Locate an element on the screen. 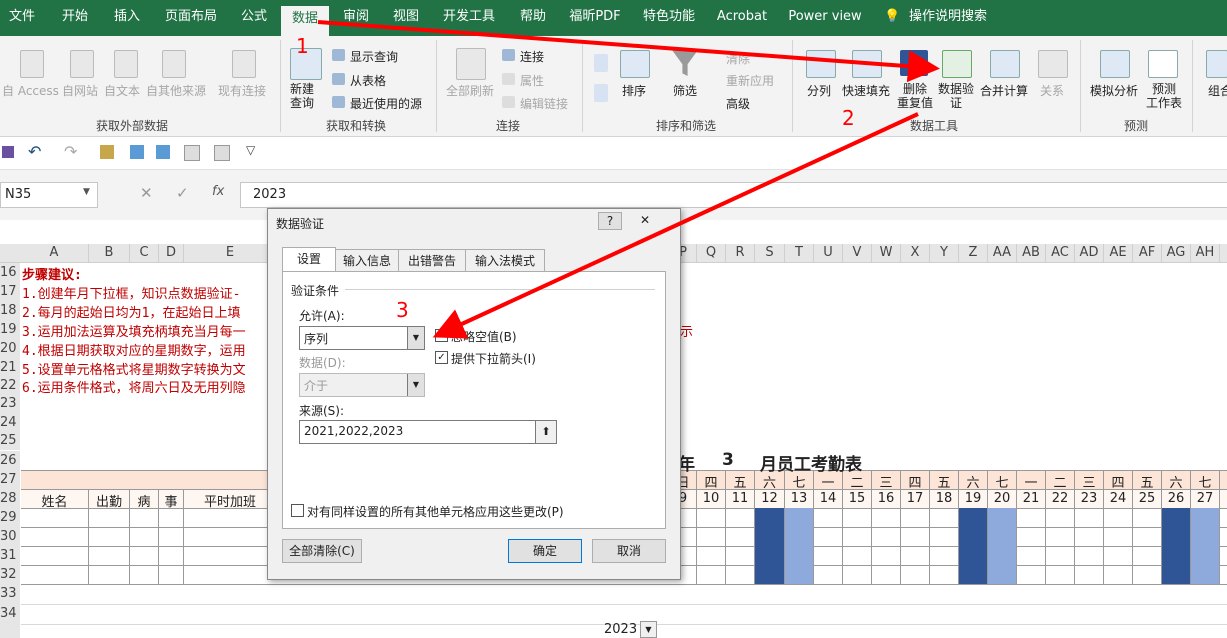 The width and height of the screenshot is (1227, 638). annotation-label-3: 3 is located at coordinates (402, 310).